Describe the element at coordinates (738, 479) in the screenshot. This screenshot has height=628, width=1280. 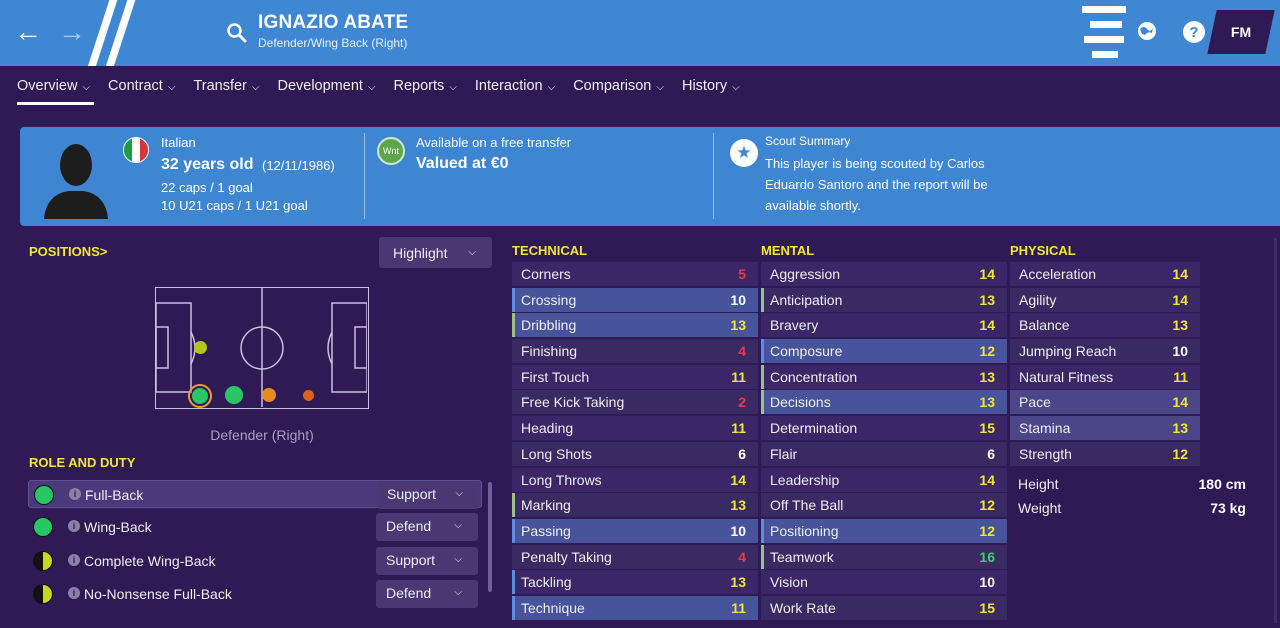
I see `attribute-value: 14` at that location.